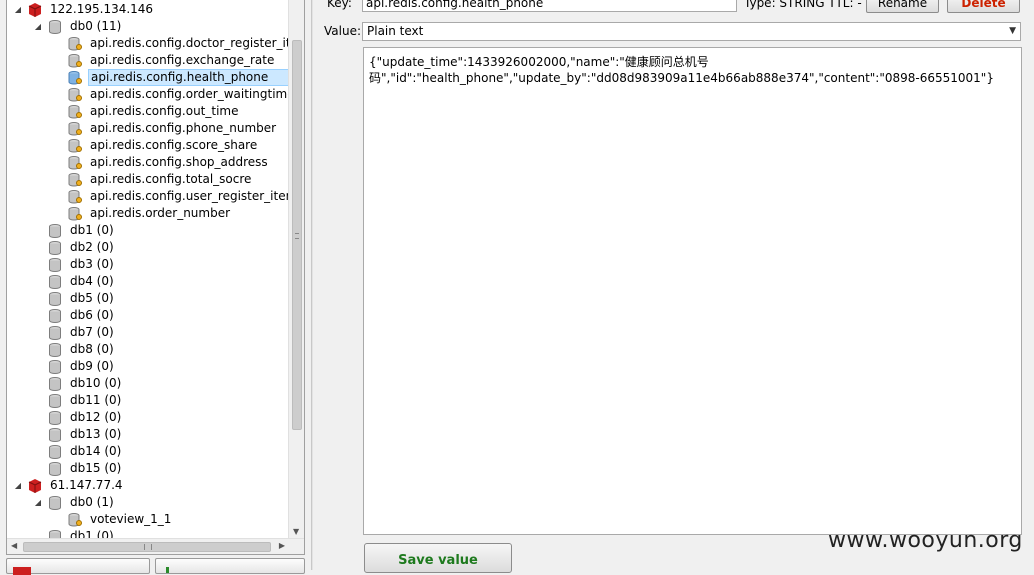 The width and height of the screenshot is (1034, 575). I want to click on value-label: Value:, so click(342, 31).